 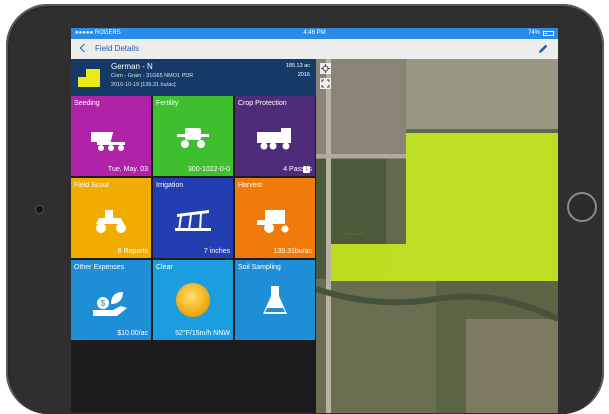 What do you see at coordinates (259, 267) in the screenshot?
I see `tile-title: Soil Sampling` at bounding box center [259, 267].